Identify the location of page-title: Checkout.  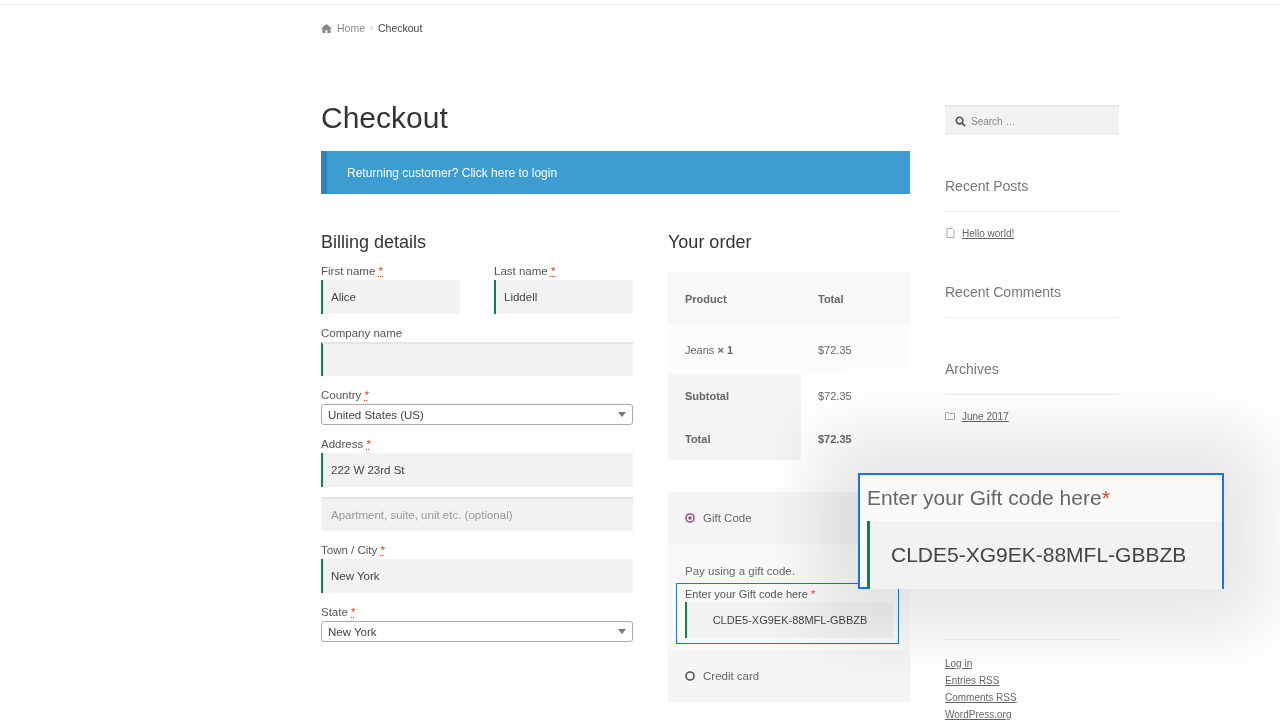
(385, 118).